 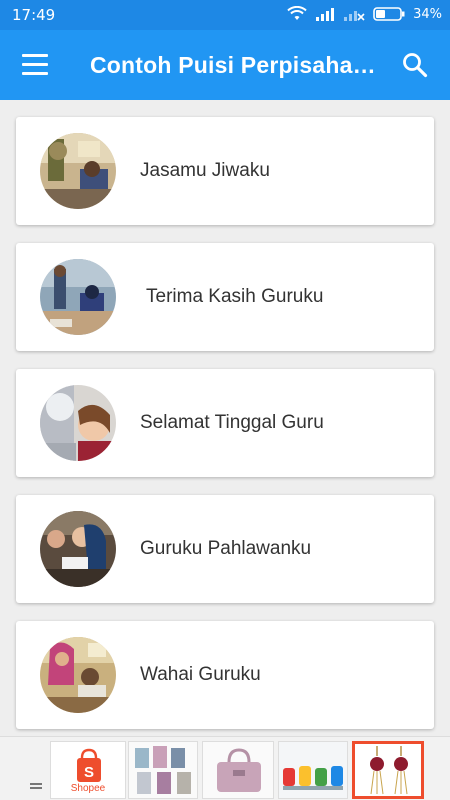 I want to click on wifi-icon, so click(x=297, y=13).